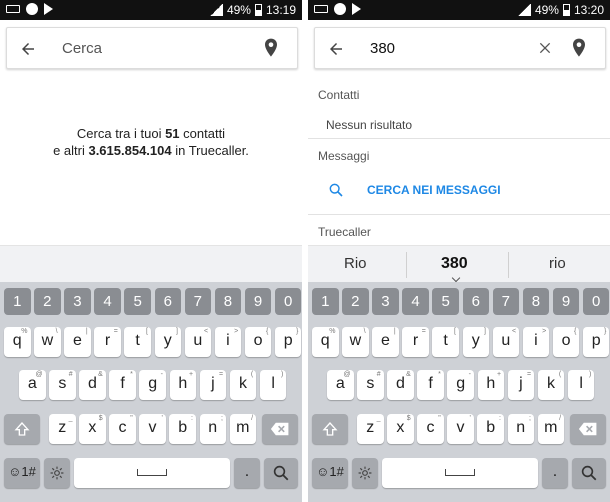 This screenshot has width=610, height=502. I want to click on search-input: Cerca, so click(82, 48).